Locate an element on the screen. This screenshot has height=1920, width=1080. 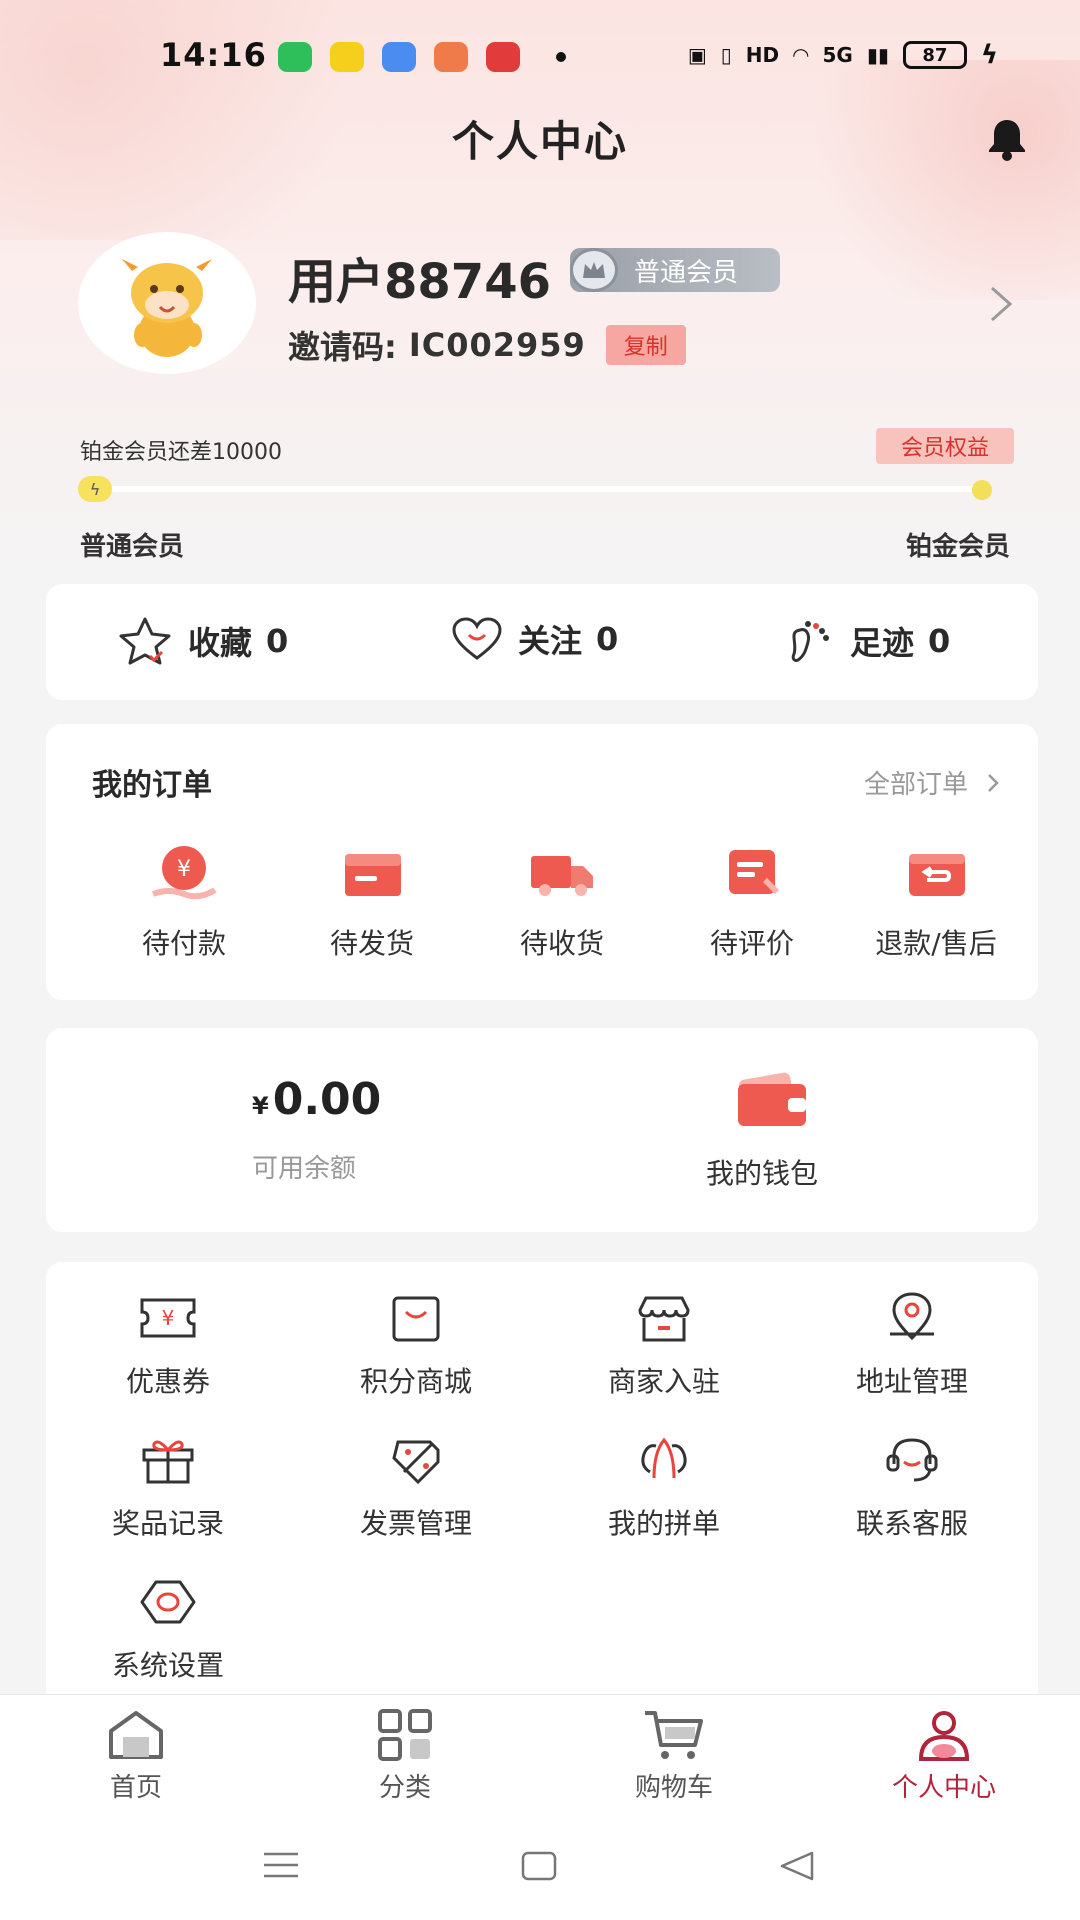
tab-cart-label: 购物车 is located at coordinates (673, 1788).